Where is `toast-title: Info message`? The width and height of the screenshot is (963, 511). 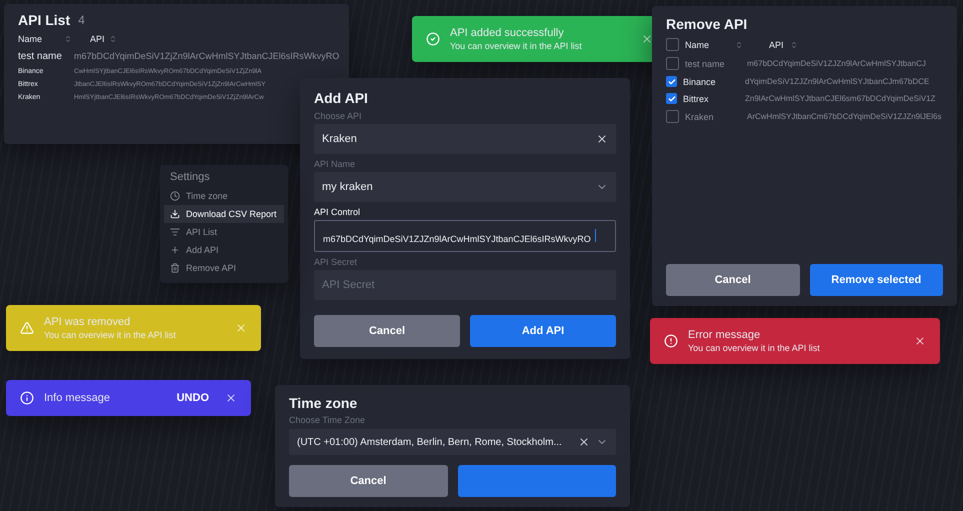
toast-title: Info message is located at coordinates (78, 398).